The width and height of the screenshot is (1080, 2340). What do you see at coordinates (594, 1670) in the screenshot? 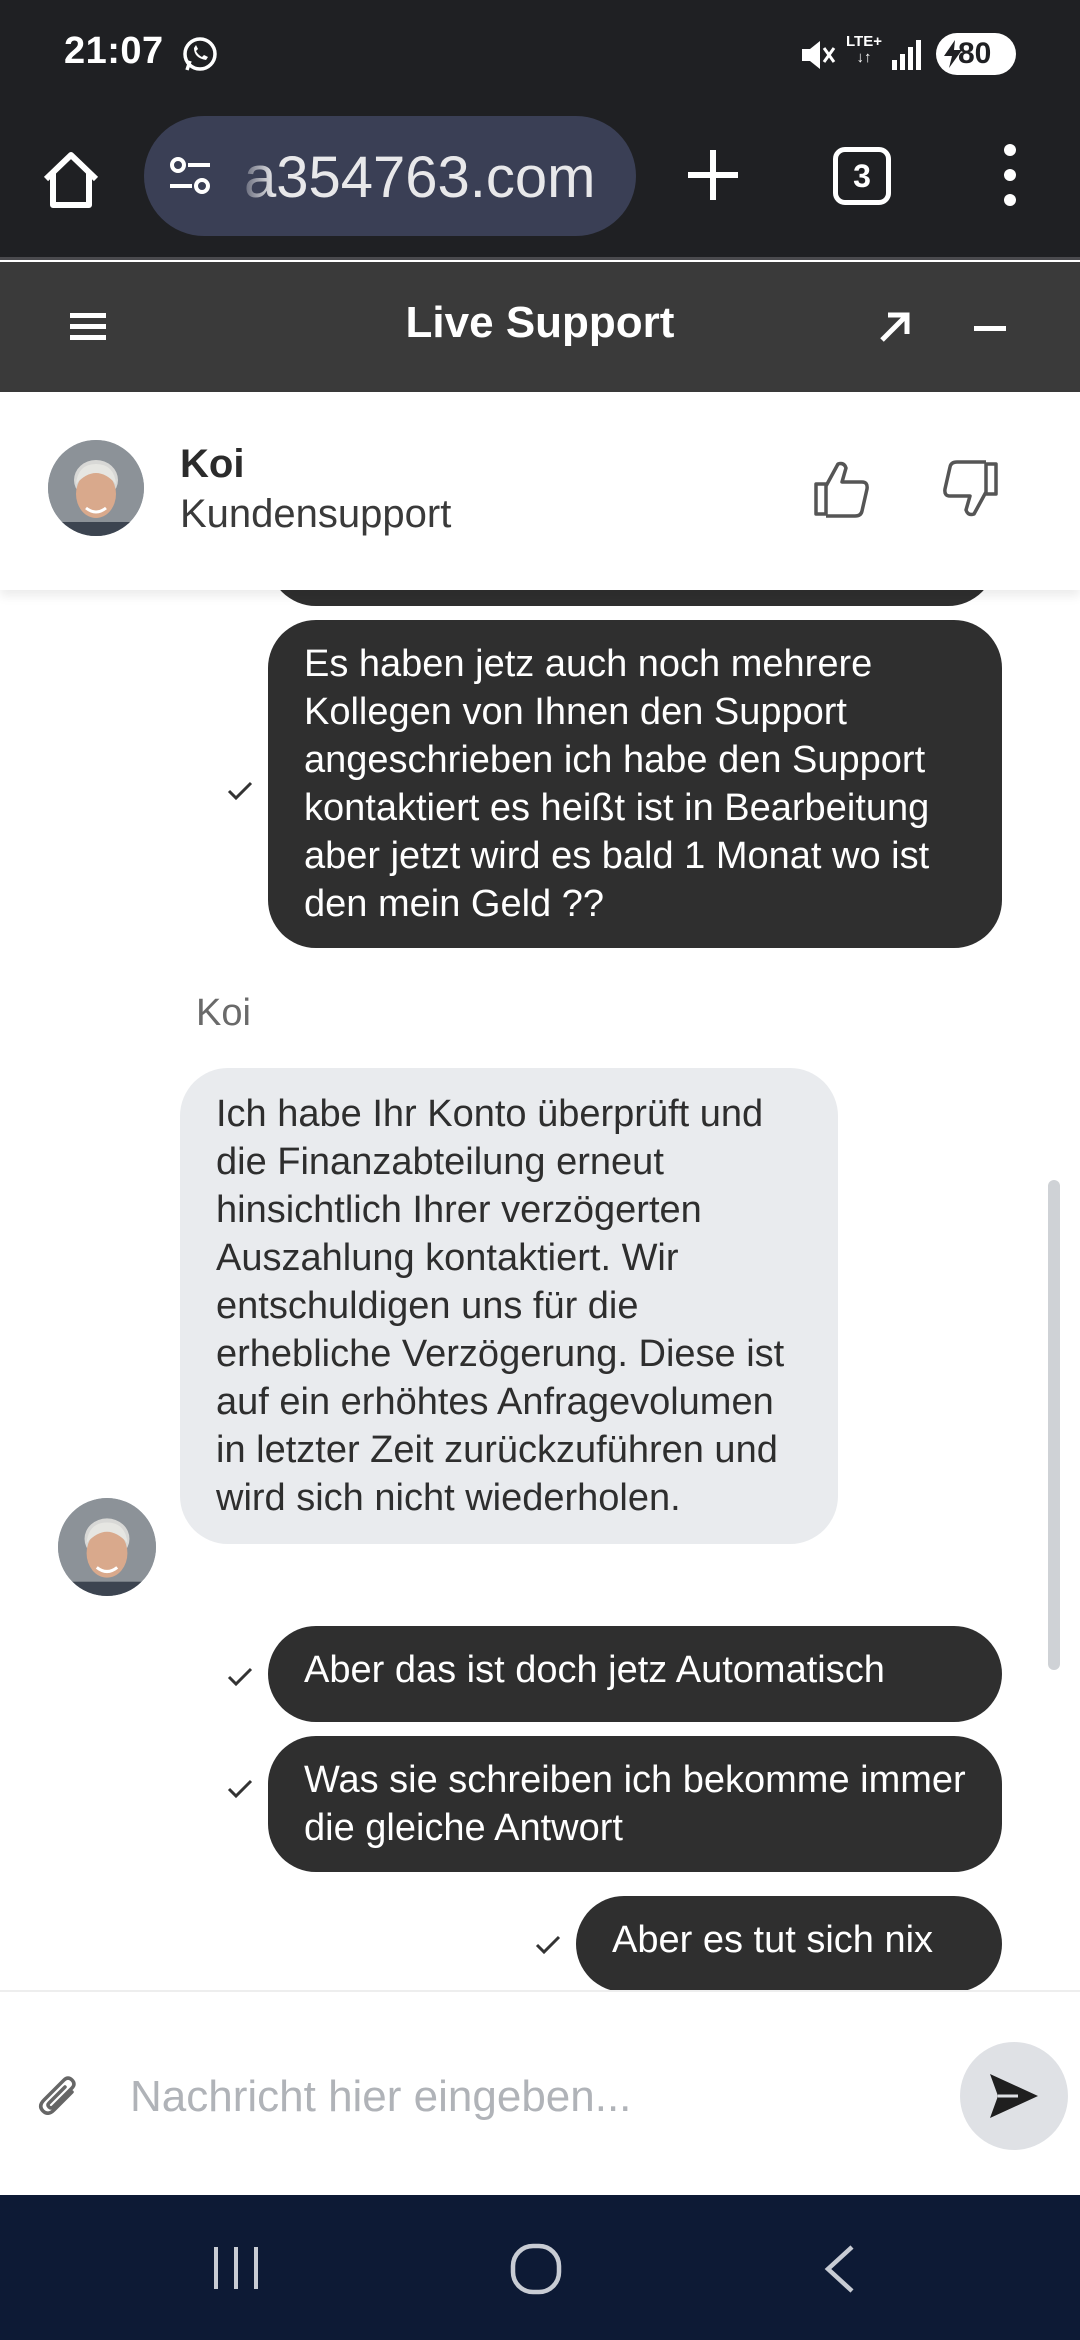
I see `message-text: Aber das ist doch jetz Automatisch` at bounding box center [594, 1670].